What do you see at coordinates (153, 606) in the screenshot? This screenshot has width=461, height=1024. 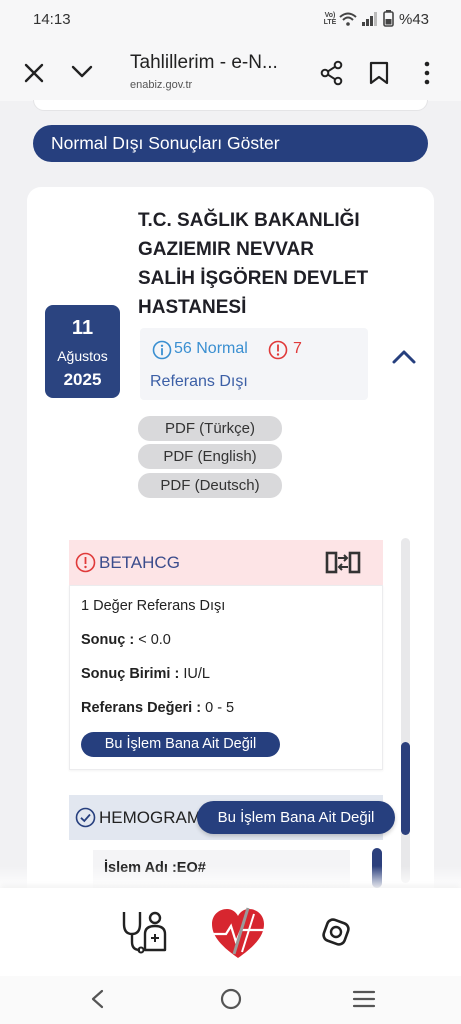 I see `out-of-range-note: 1 Değer Referans Dışı` at bounding box center [153, 606].